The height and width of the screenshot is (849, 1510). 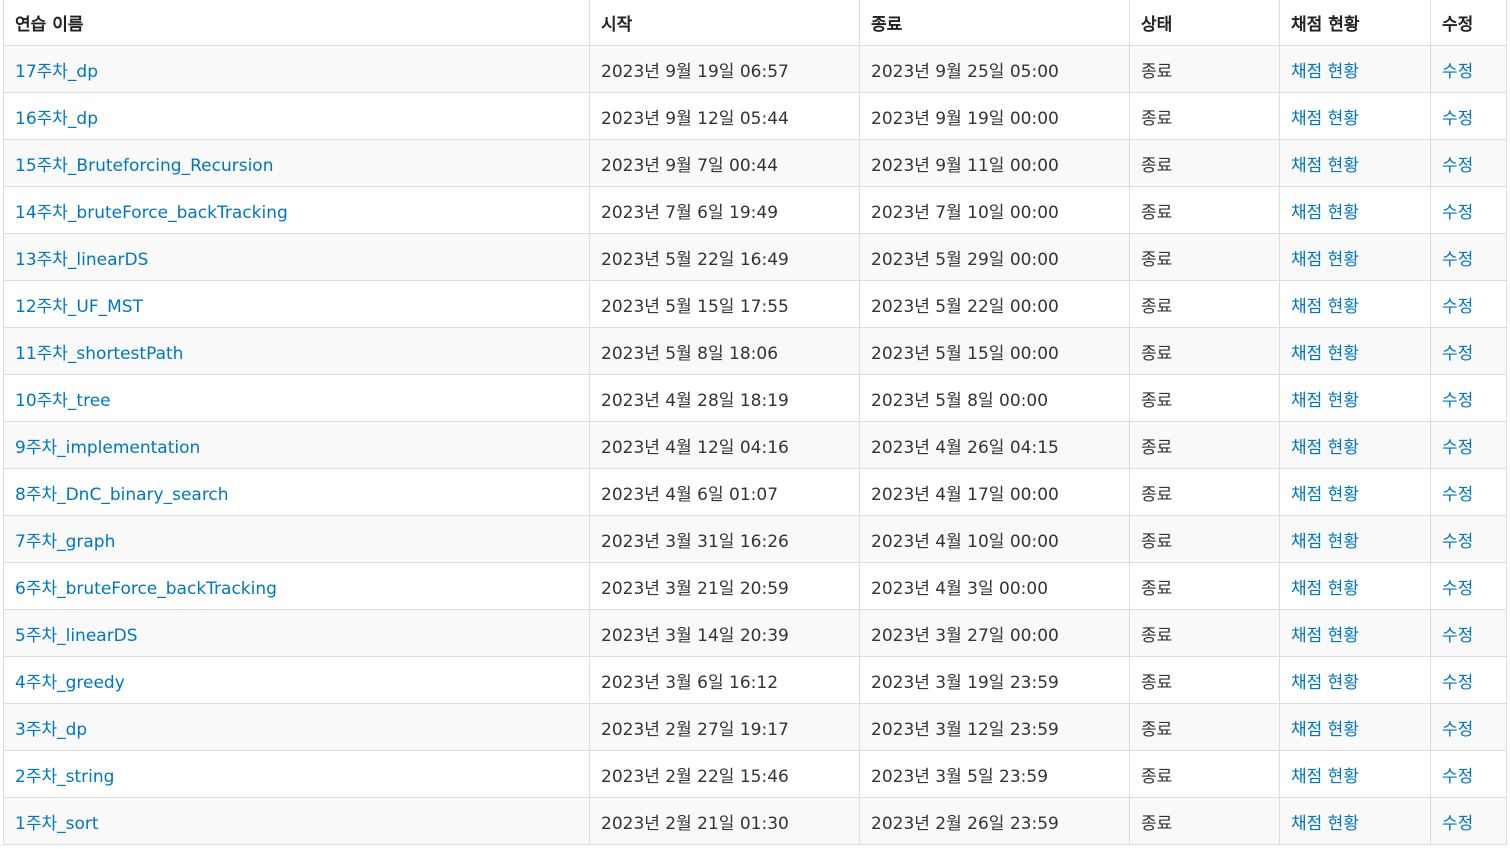 I want to click on practice-name-link: 7주차_graph, so click(x=65, y=542).